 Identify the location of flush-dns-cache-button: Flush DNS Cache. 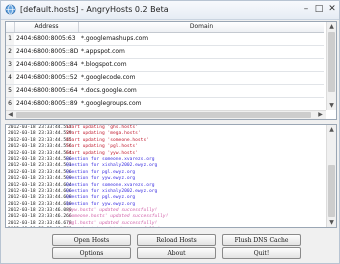
(261, 240).